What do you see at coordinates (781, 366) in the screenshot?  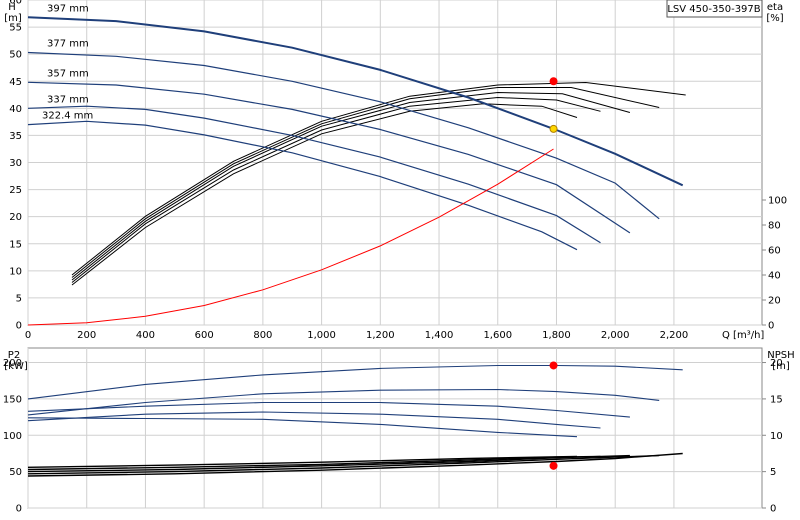 I see `npsh-axis-unit: [m]` at bounding box center [781, 366].